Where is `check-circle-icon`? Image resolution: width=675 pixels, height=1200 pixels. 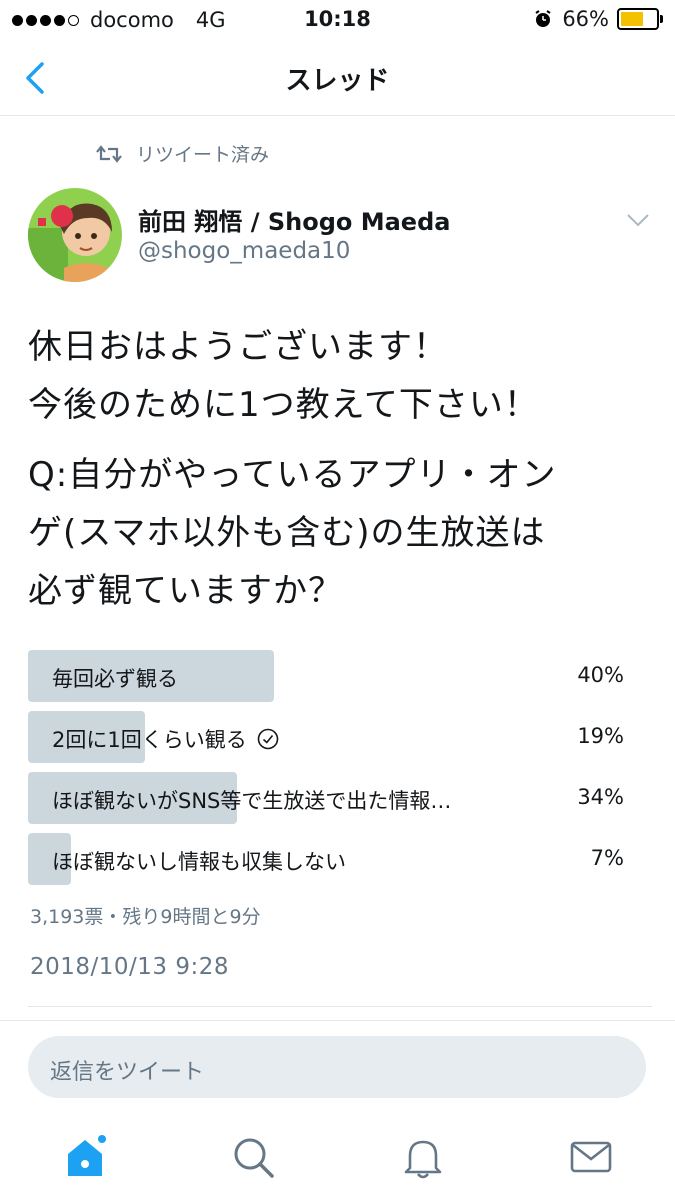 check-circle-icon is located at coordinates (268, 739).